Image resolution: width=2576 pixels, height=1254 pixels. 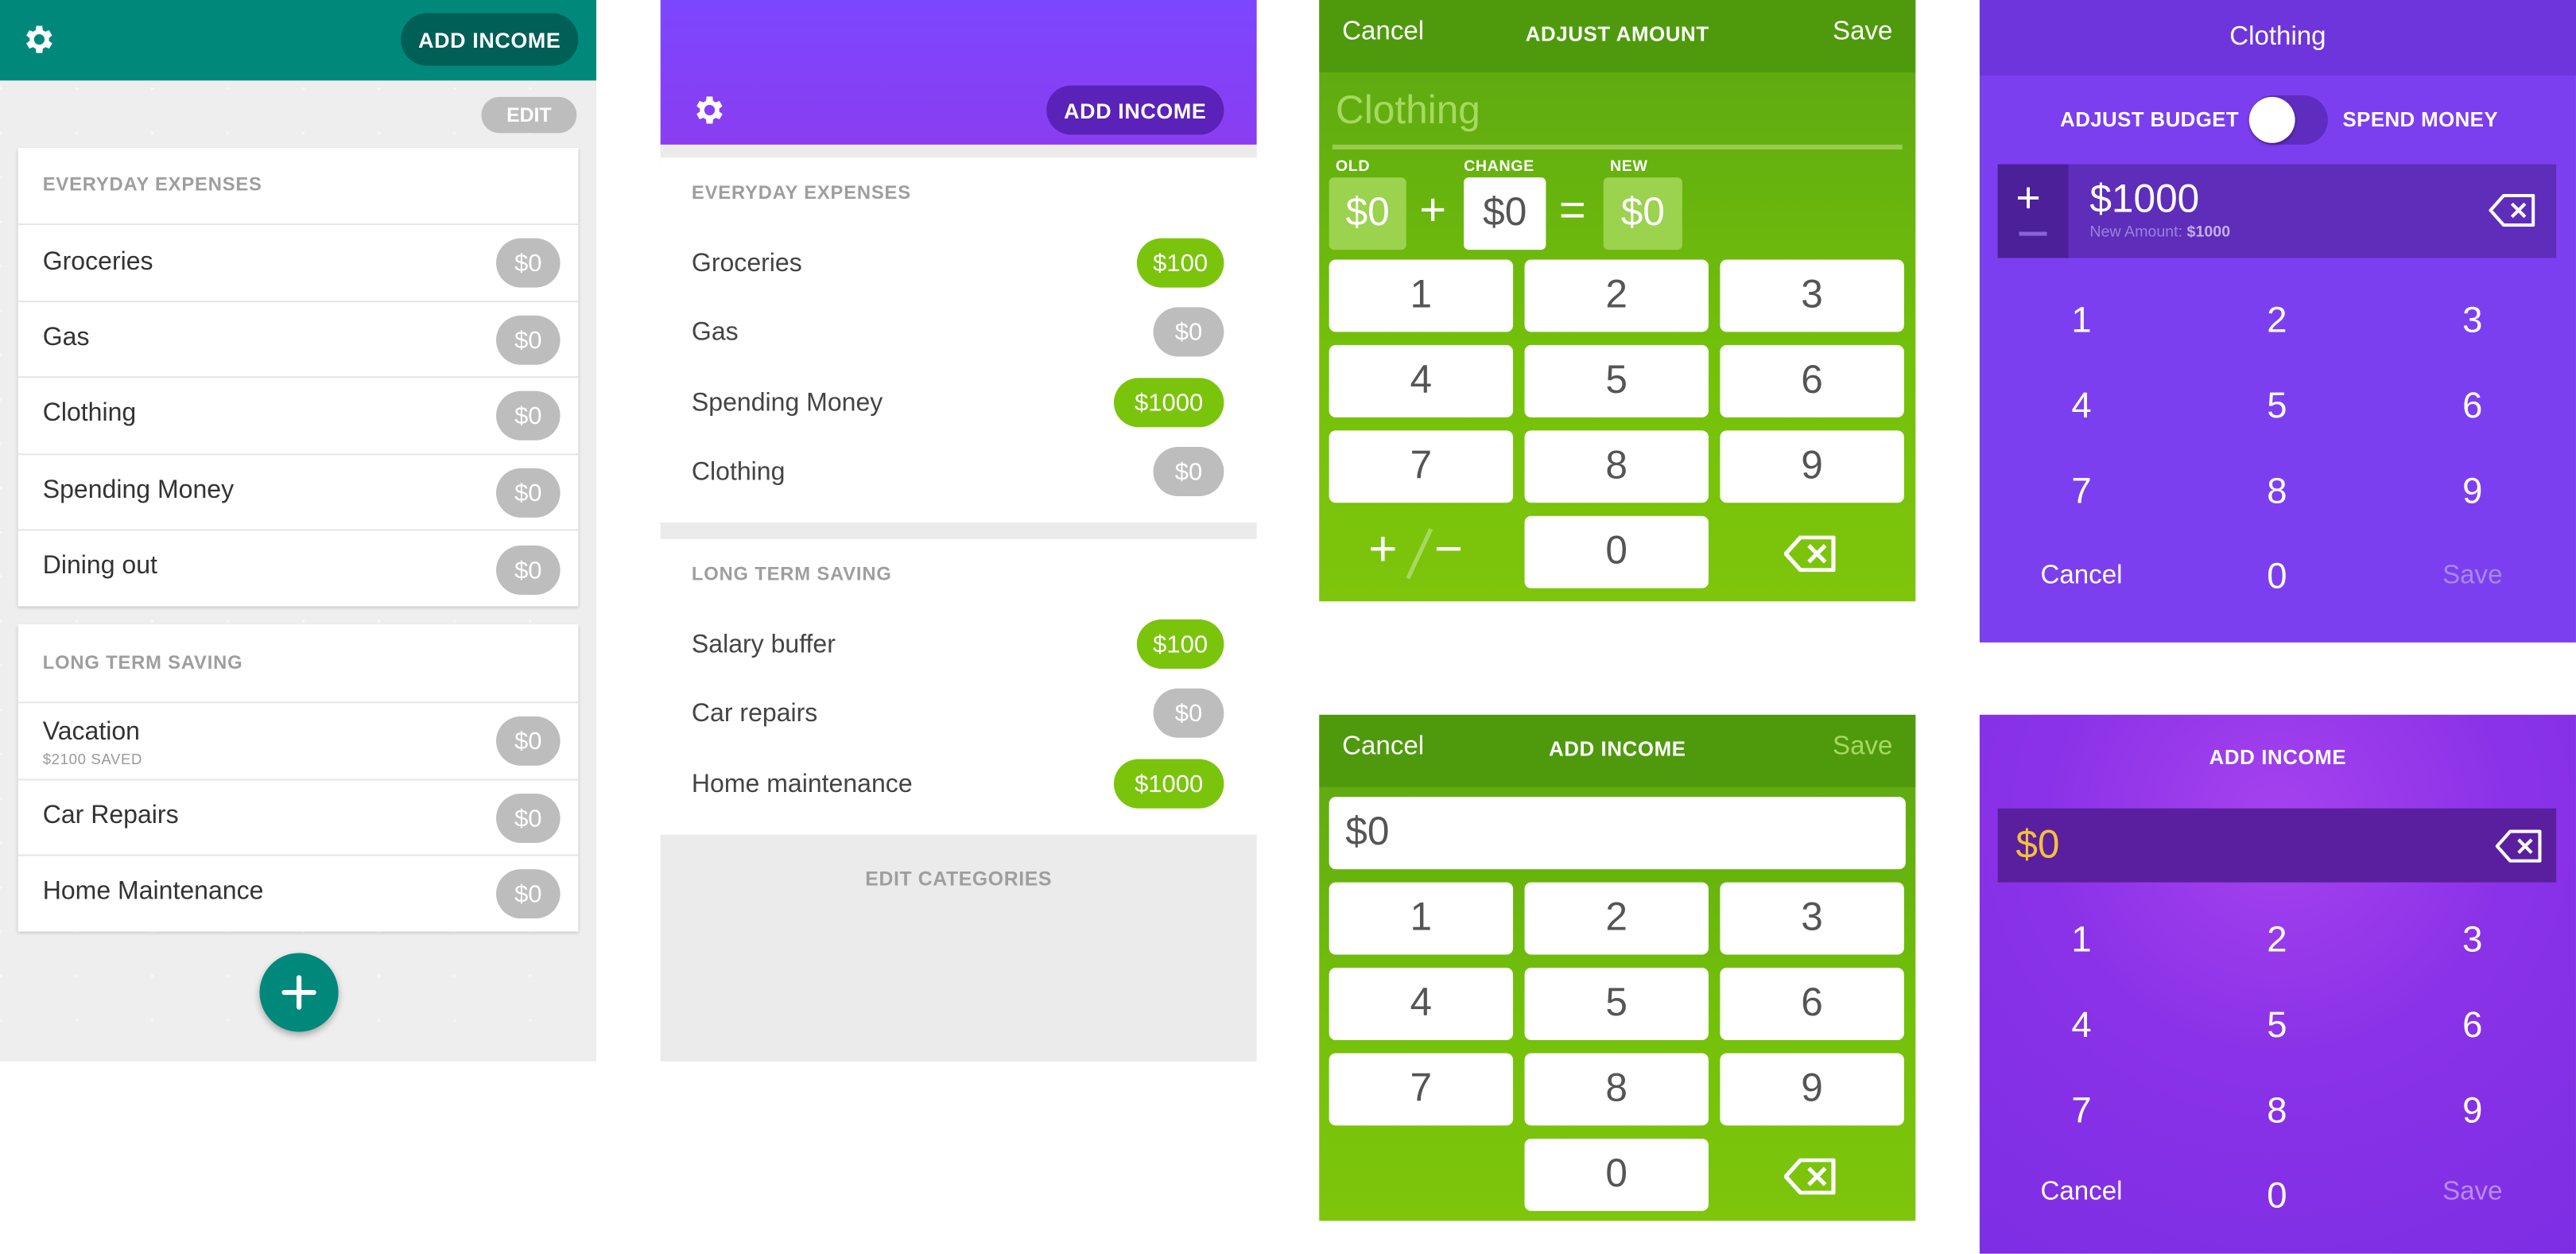 I want to click on category-label: Salary buffer, so click(x=764, y=645).